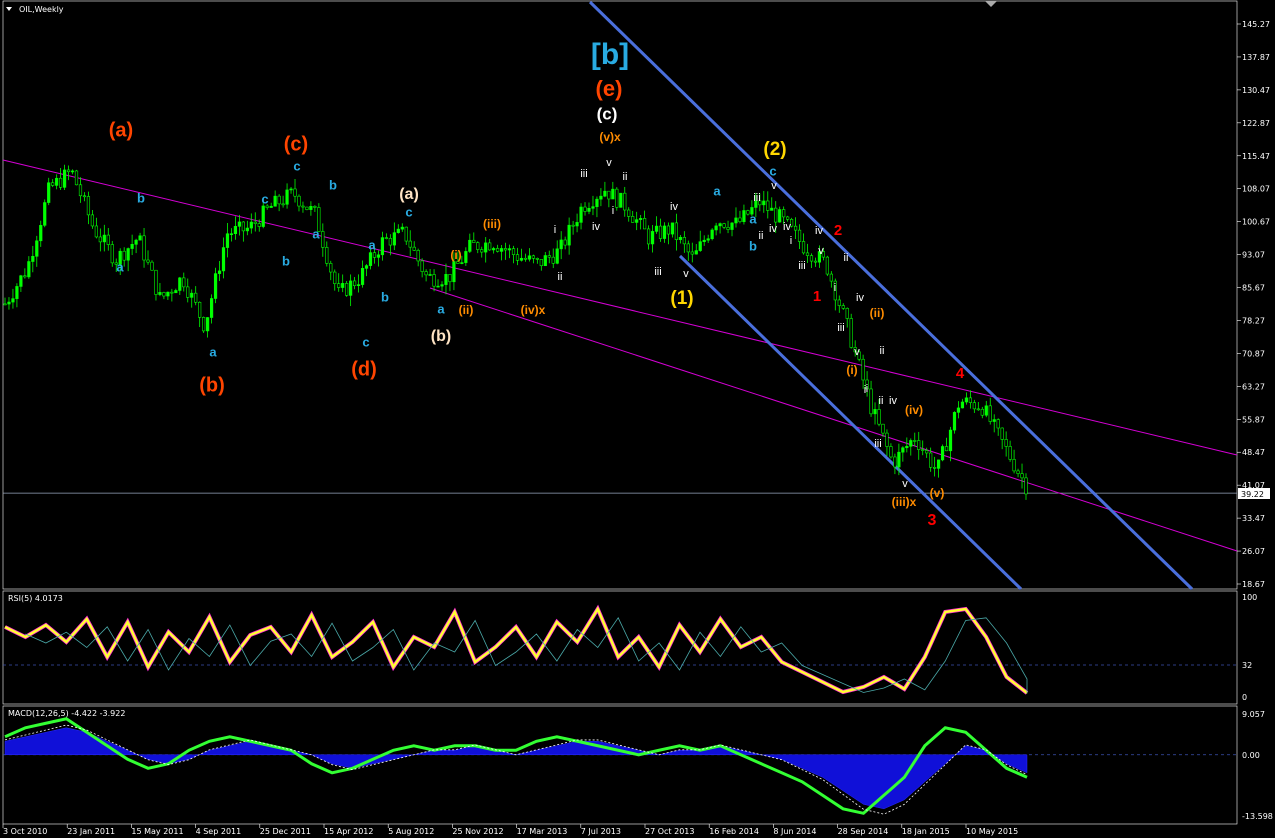 Image resolution: width=1275 pixels, height=838 pixels. Describe the element at coordinates (817, 296) in the screenshot. I see `wave-label: 1` at that location.